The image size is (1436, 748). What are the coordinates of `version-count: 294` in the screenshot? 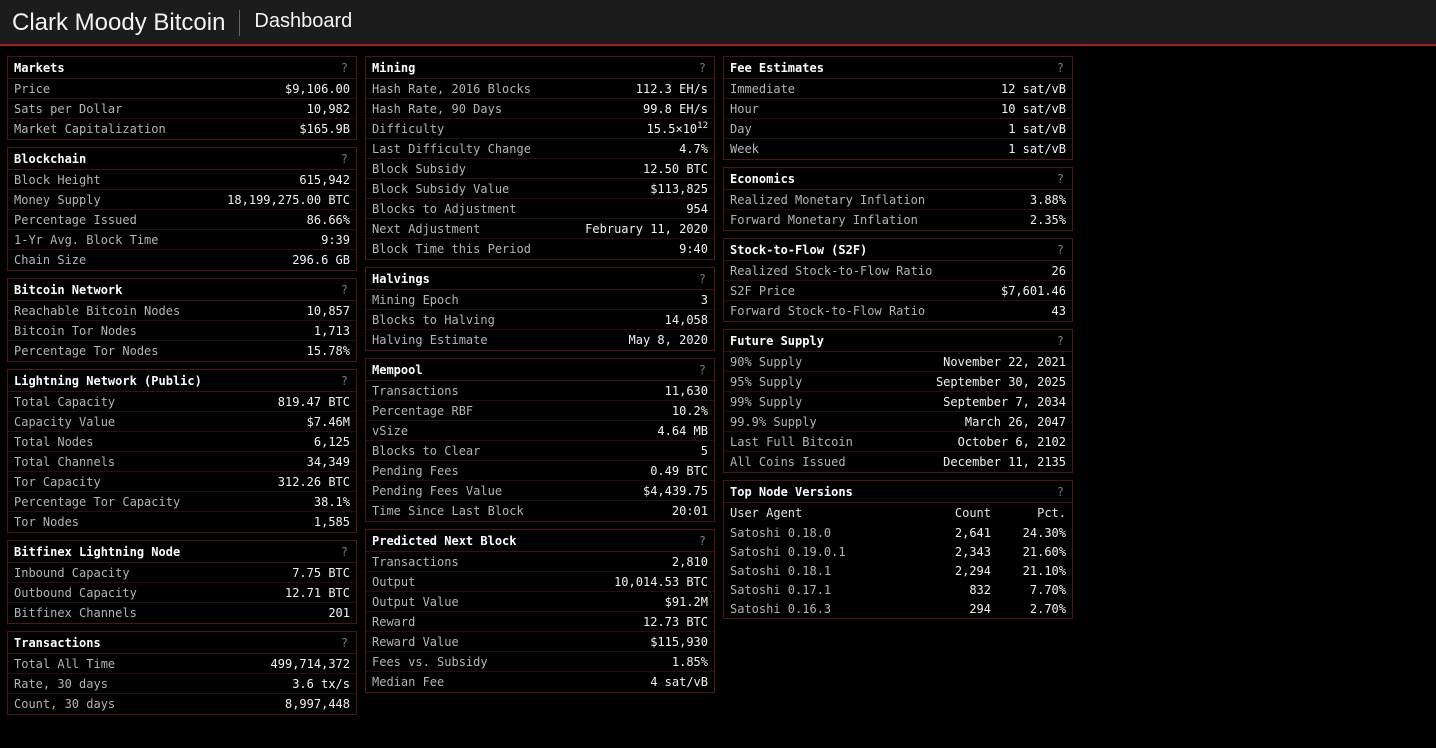 It's located at (980, 608).